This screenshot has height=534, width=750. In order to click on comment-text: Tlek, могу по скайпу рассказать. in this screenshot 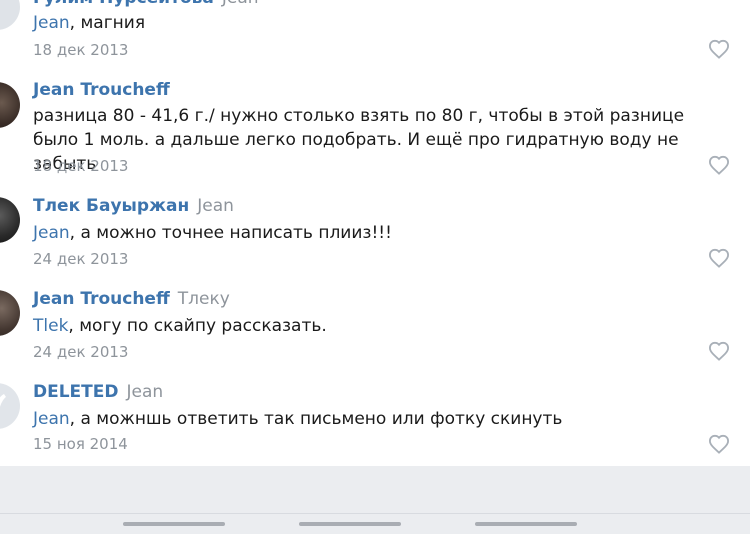, I will do `click(383, 326)`.